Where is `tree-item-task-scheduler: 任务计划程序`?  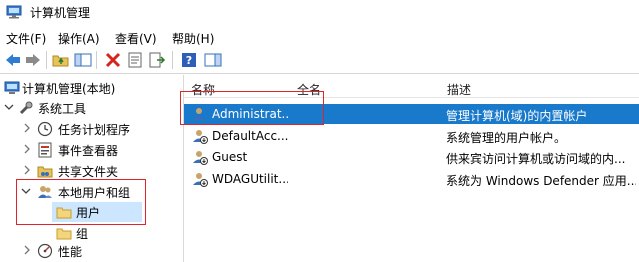 tree-item-task-scheduler: 任务计划程序 is located at coordinates (91, 129).